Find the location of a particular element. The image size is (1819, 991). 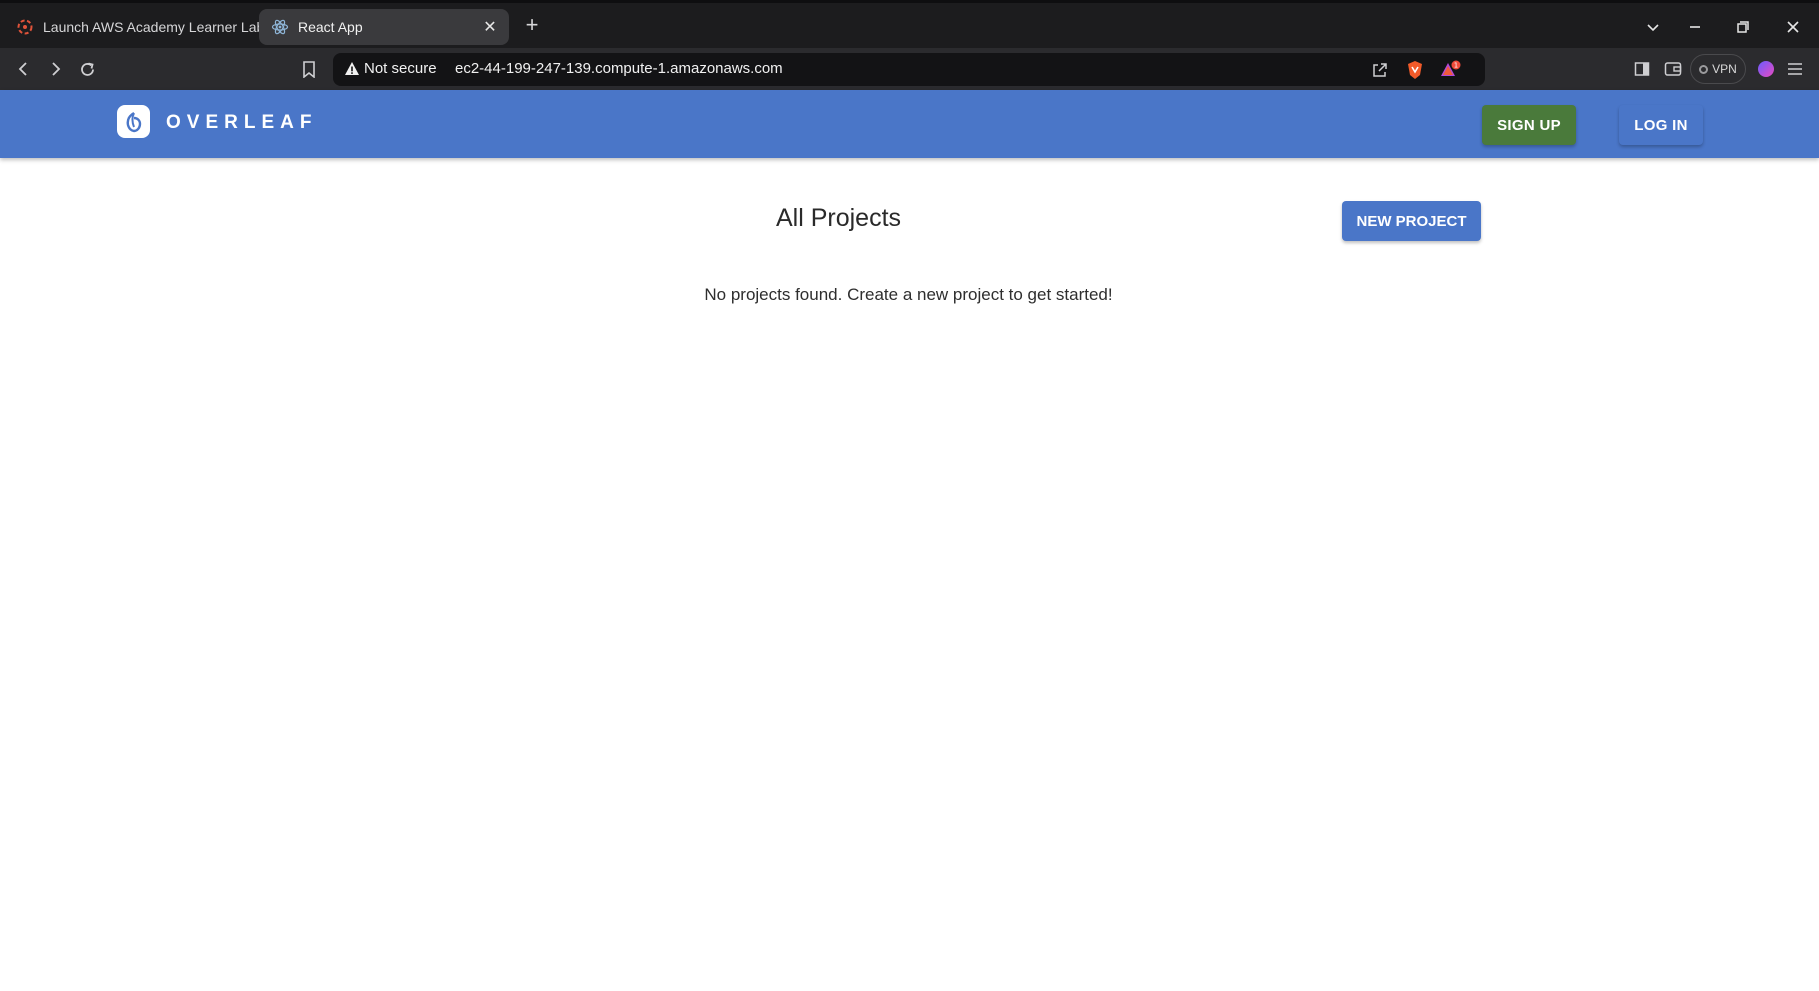

menu-icon is located at coordinates (1795, 69).